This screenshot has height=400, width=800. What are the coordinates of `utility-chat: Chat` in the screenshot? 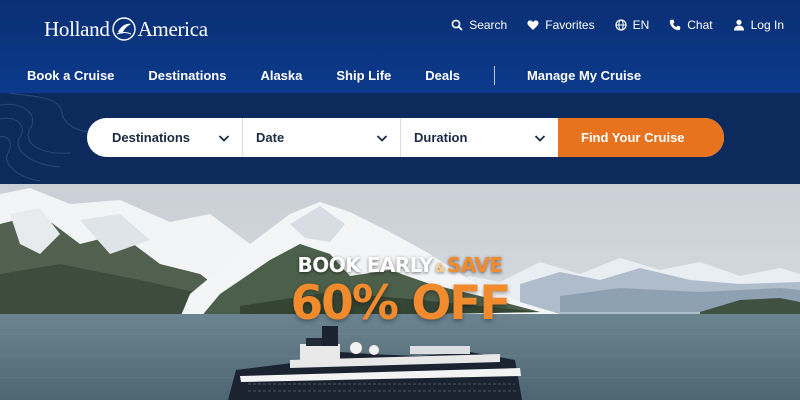 It's located at (691, 25).